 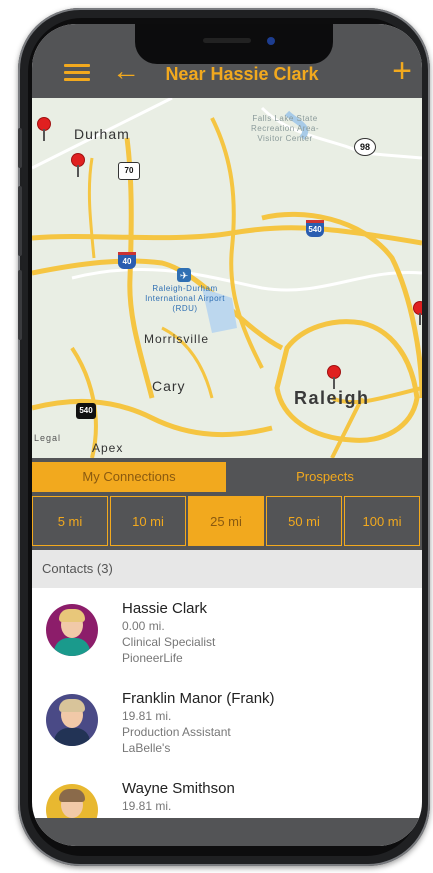 I want to click on tab-prospects: Prospects, so click(x=325, y=477).